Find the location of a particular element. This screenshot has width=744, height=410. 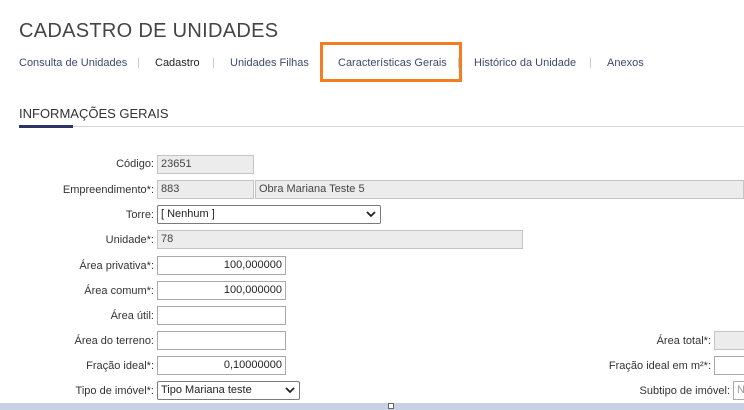

tab-consulta-de-unidades: Consulta de Unidades is located at coordinates (73, 63).